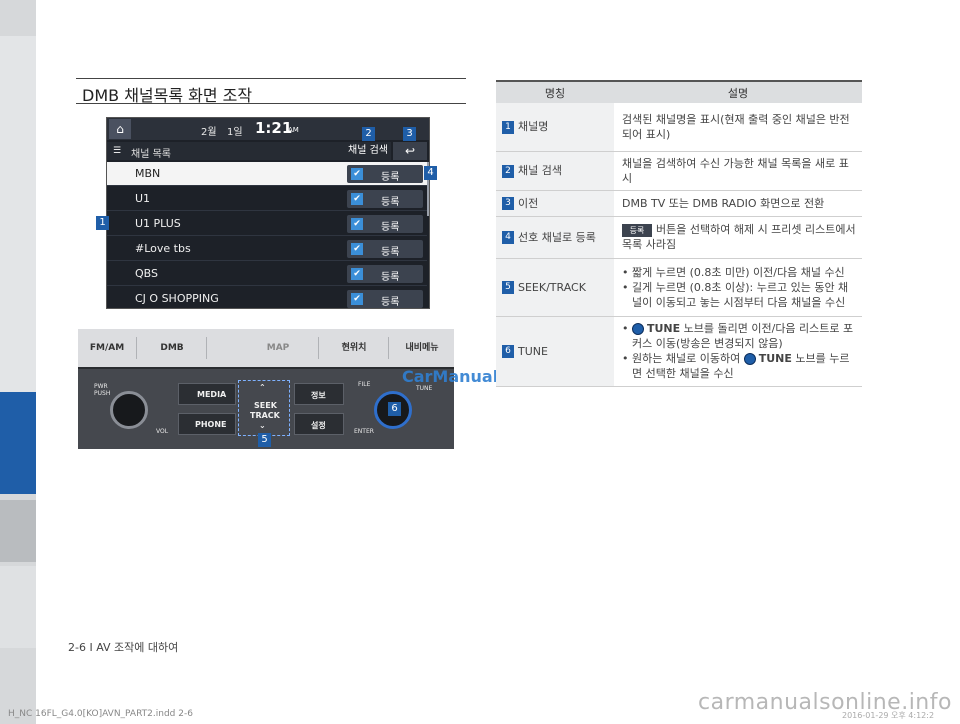 The height and width of the screenshot is (724, 960). I want to click on channel-row: CJ O SHOPPING ✔ 등록, so click(267, 297).